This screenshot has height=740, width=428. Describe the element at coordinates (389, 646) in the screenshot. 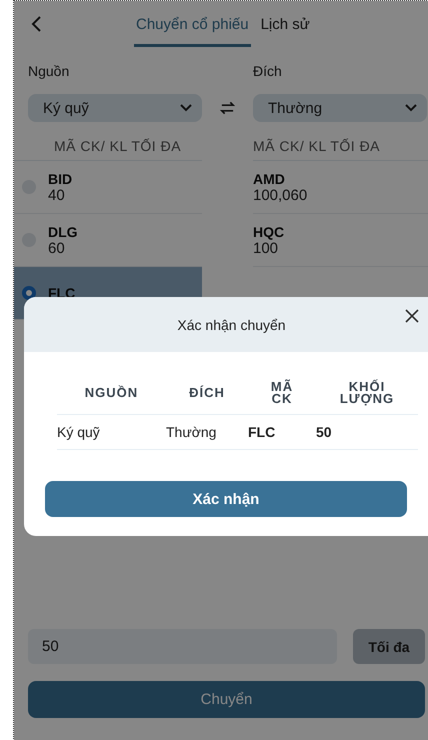

I see `max-button: Tối đa` at that location.